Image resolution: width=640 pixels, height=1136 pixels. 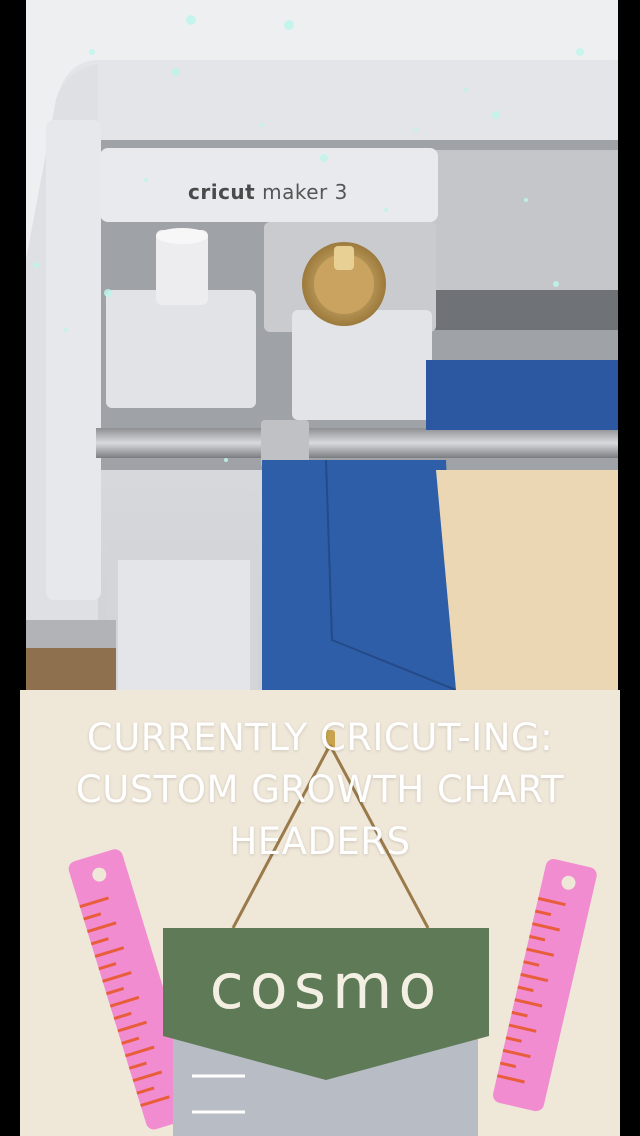 What do you see at coordinates (320, 737) in the screenshot?
I see `headline-line-1: CURRENTLY CRICUT-ING:` at bounding box center [320, 737].